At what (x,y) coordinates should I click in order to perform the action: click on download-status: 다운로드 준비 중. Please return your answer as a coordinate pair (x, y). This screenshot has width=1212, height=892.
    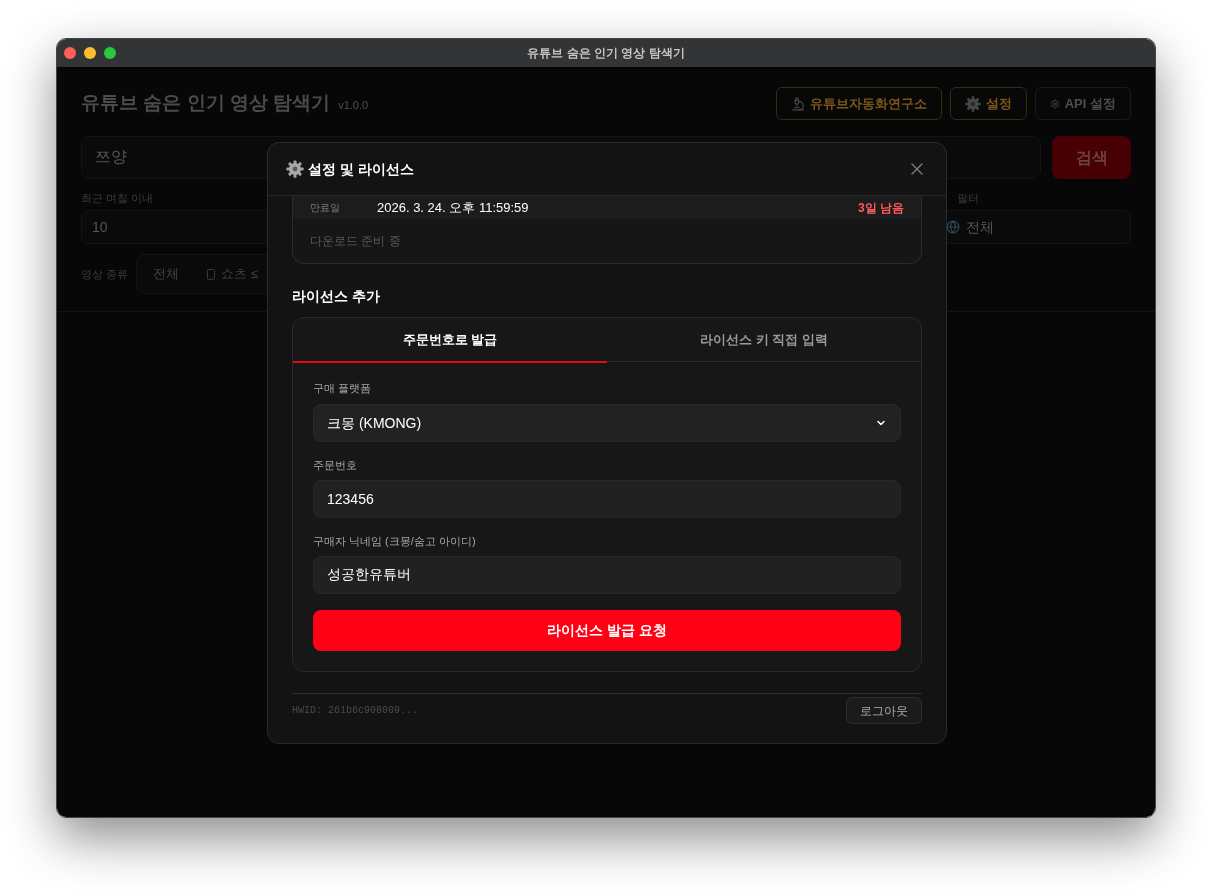
    Looking at the image, I should click on (356, 241).